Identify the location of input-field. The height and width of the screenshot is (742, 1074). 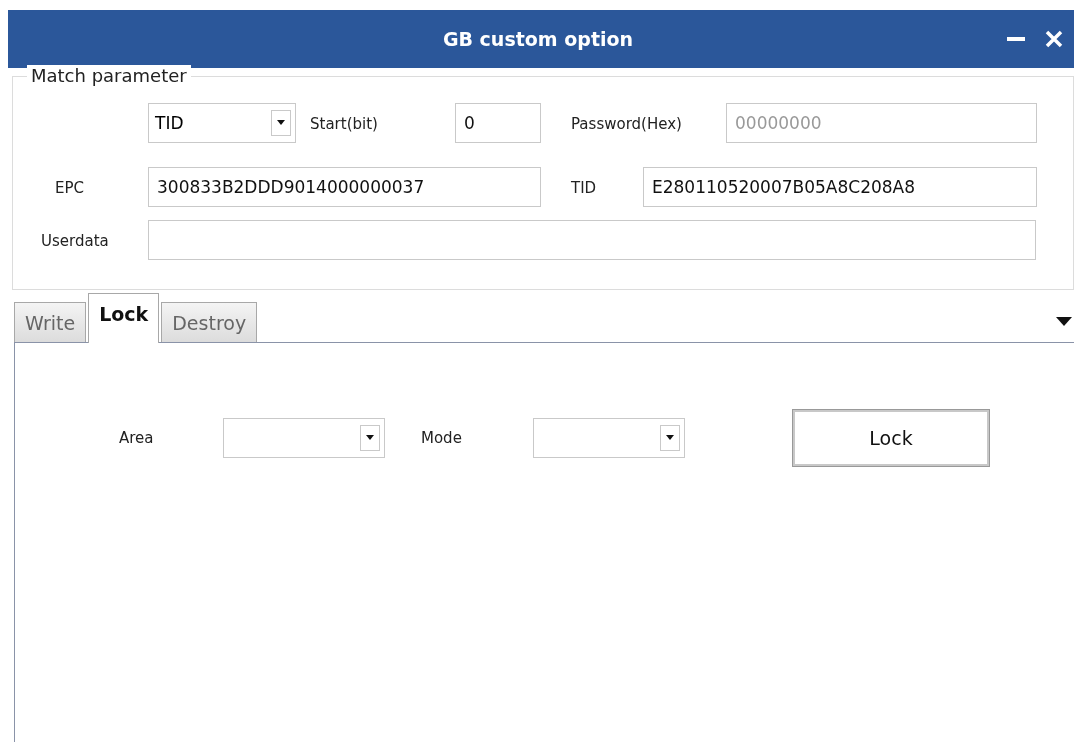
(592, 240).